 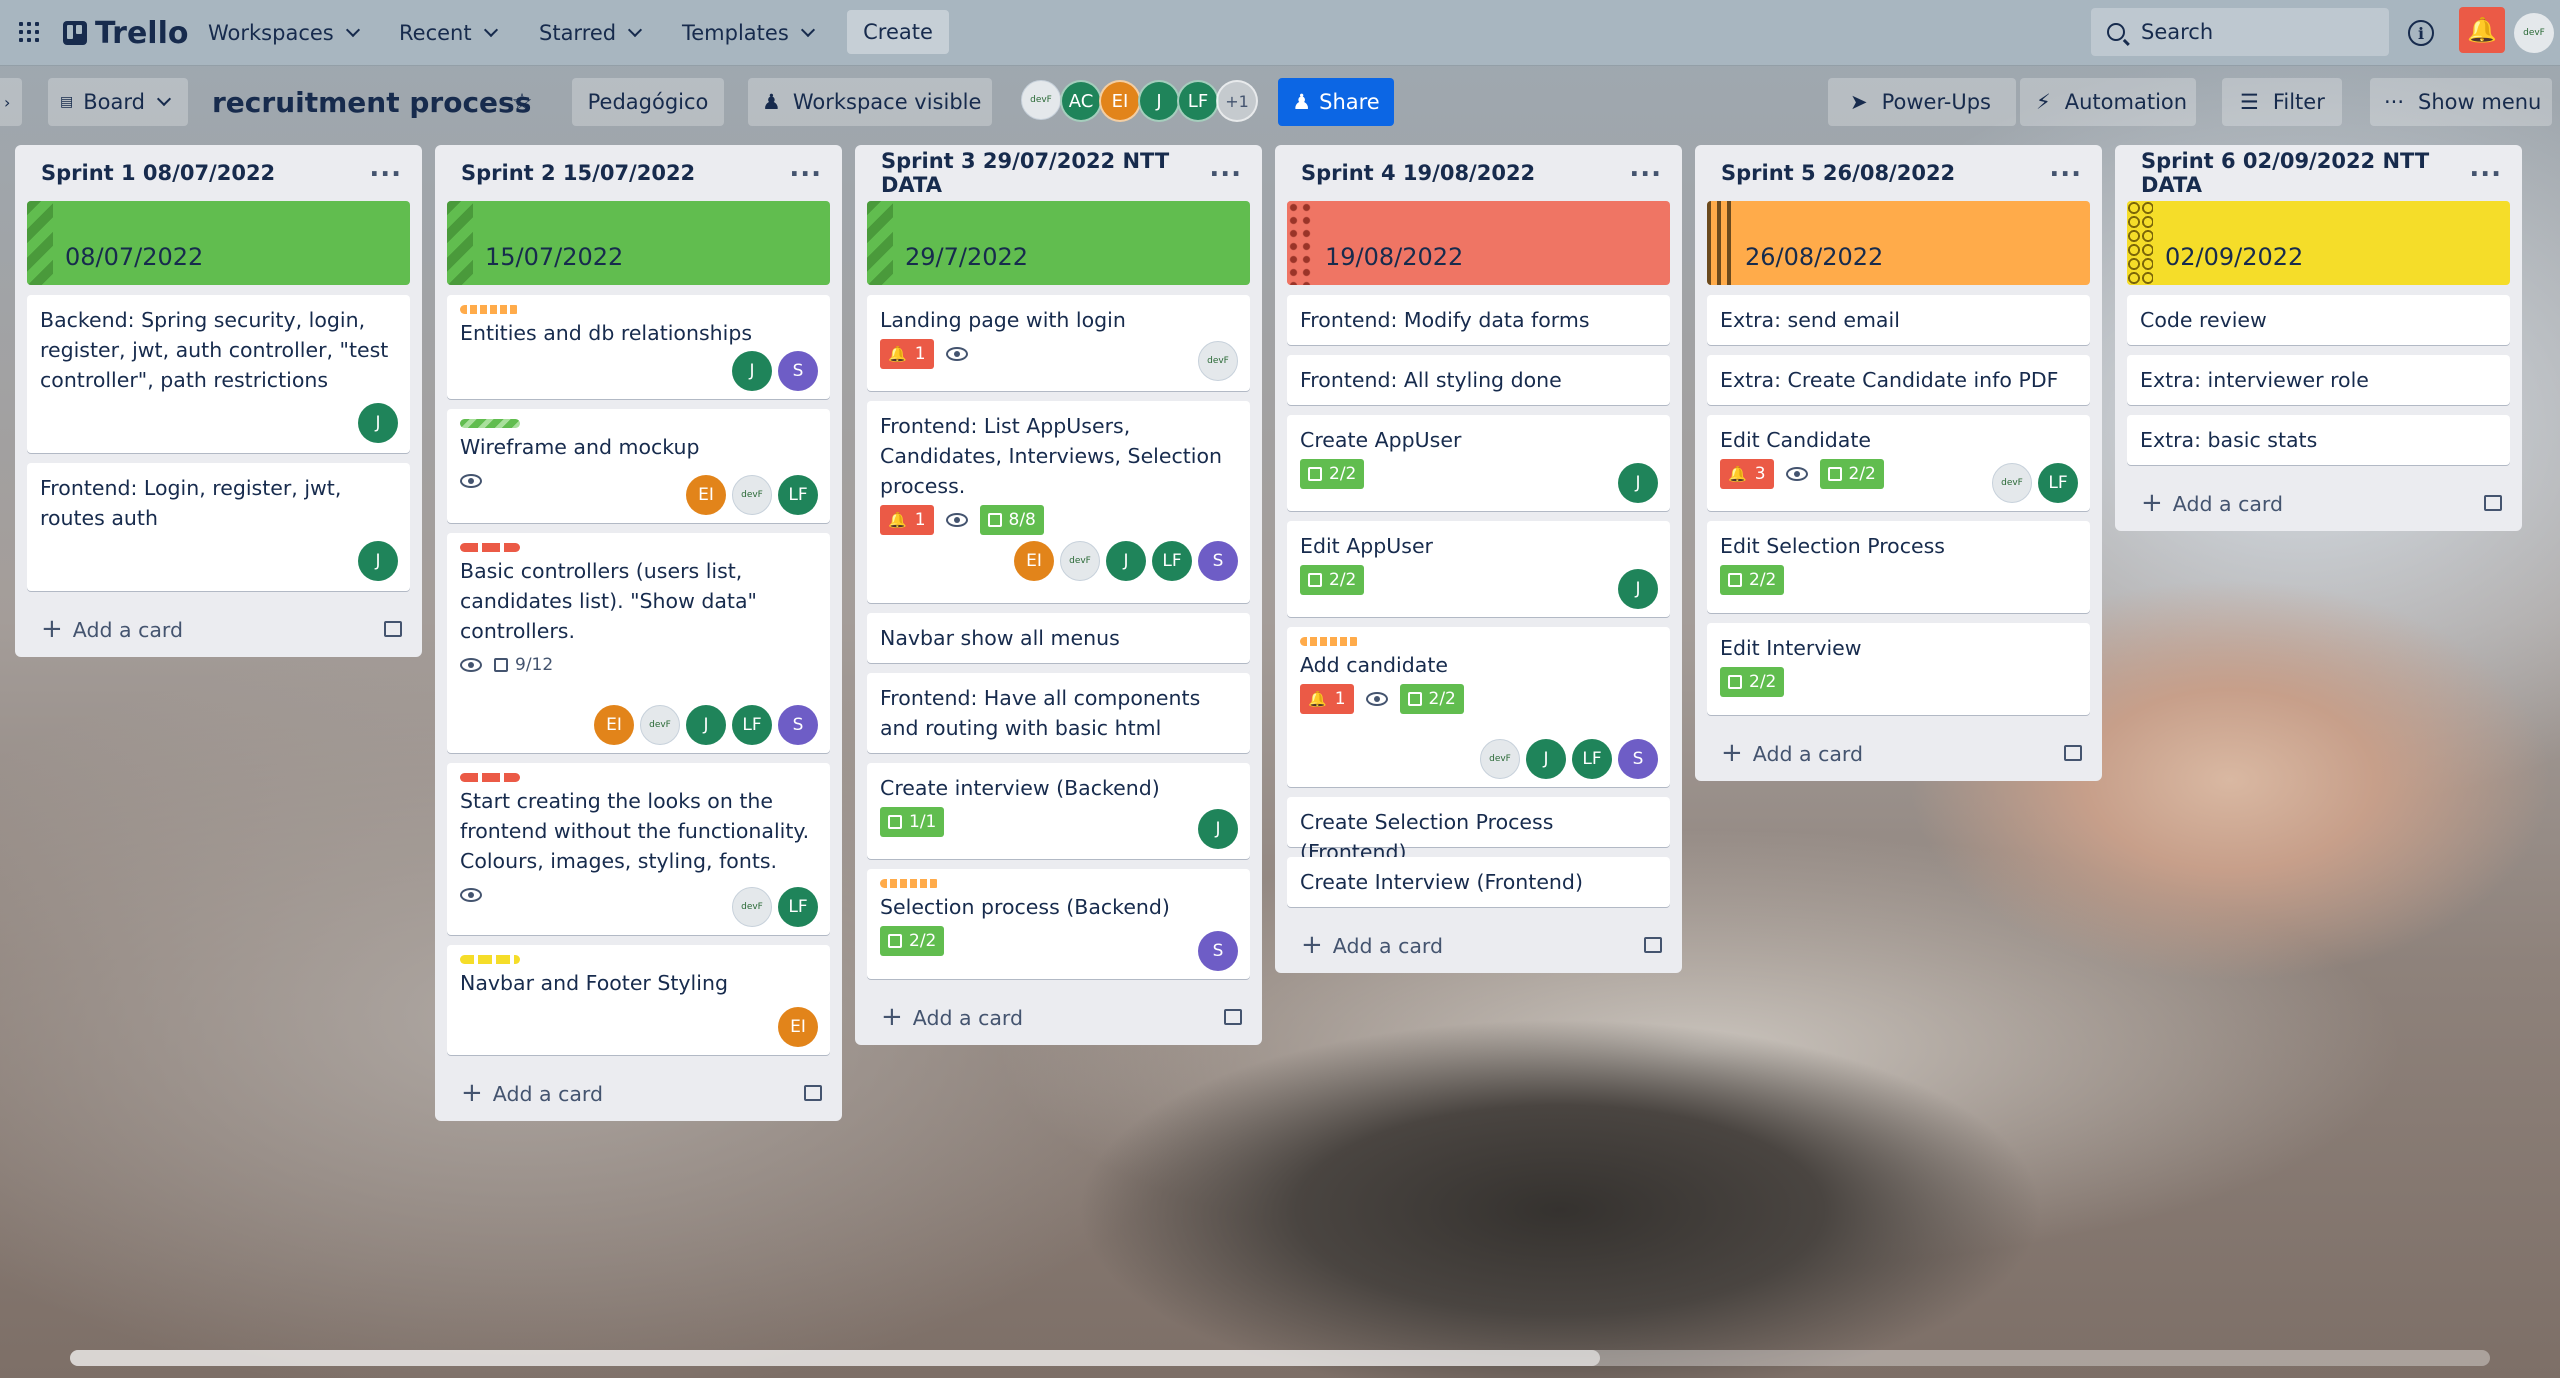 What do you see at coordinates (1478, 882) in the screenshot?
I see `card: Create Interview (Frontend)` at bounding box center [1478, 882].